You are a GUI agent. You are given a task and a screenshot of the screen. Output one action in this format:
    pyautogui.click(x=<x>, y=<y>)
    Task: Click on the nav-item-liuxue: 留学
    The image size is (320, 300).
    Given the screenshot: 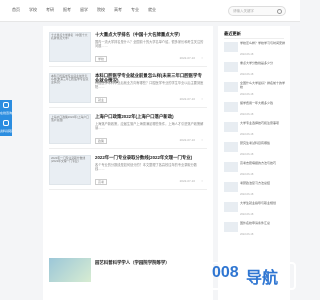 What is the action you would take?
    pyautogui.click(x=84, y=10)
    